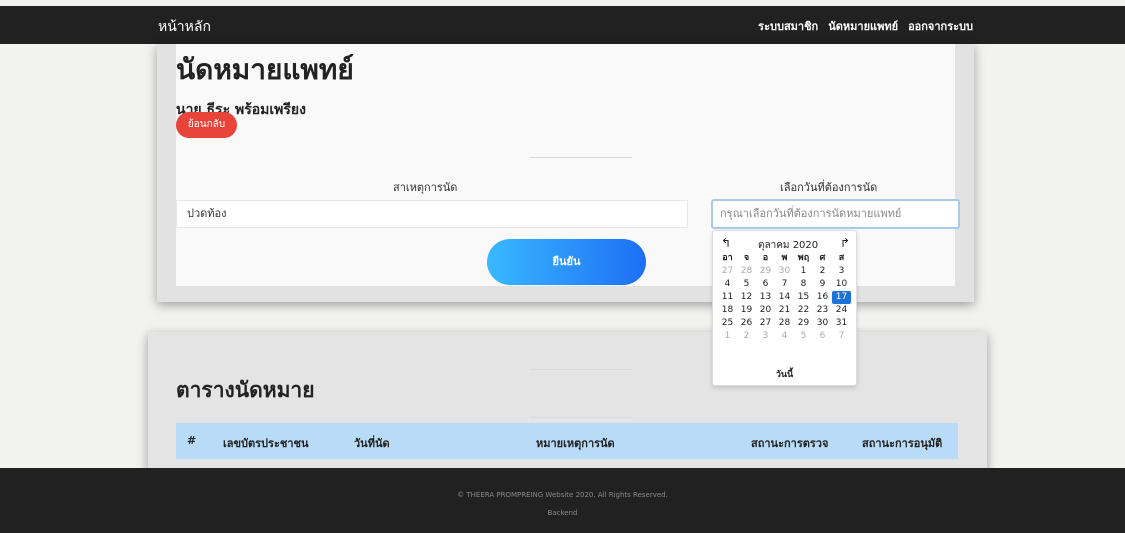 The width and height of the screenshot is (1125, 533). Describe the element at coordinates (746, 258) in the screenshot. I see `calendar-weekday: จ` at that location.